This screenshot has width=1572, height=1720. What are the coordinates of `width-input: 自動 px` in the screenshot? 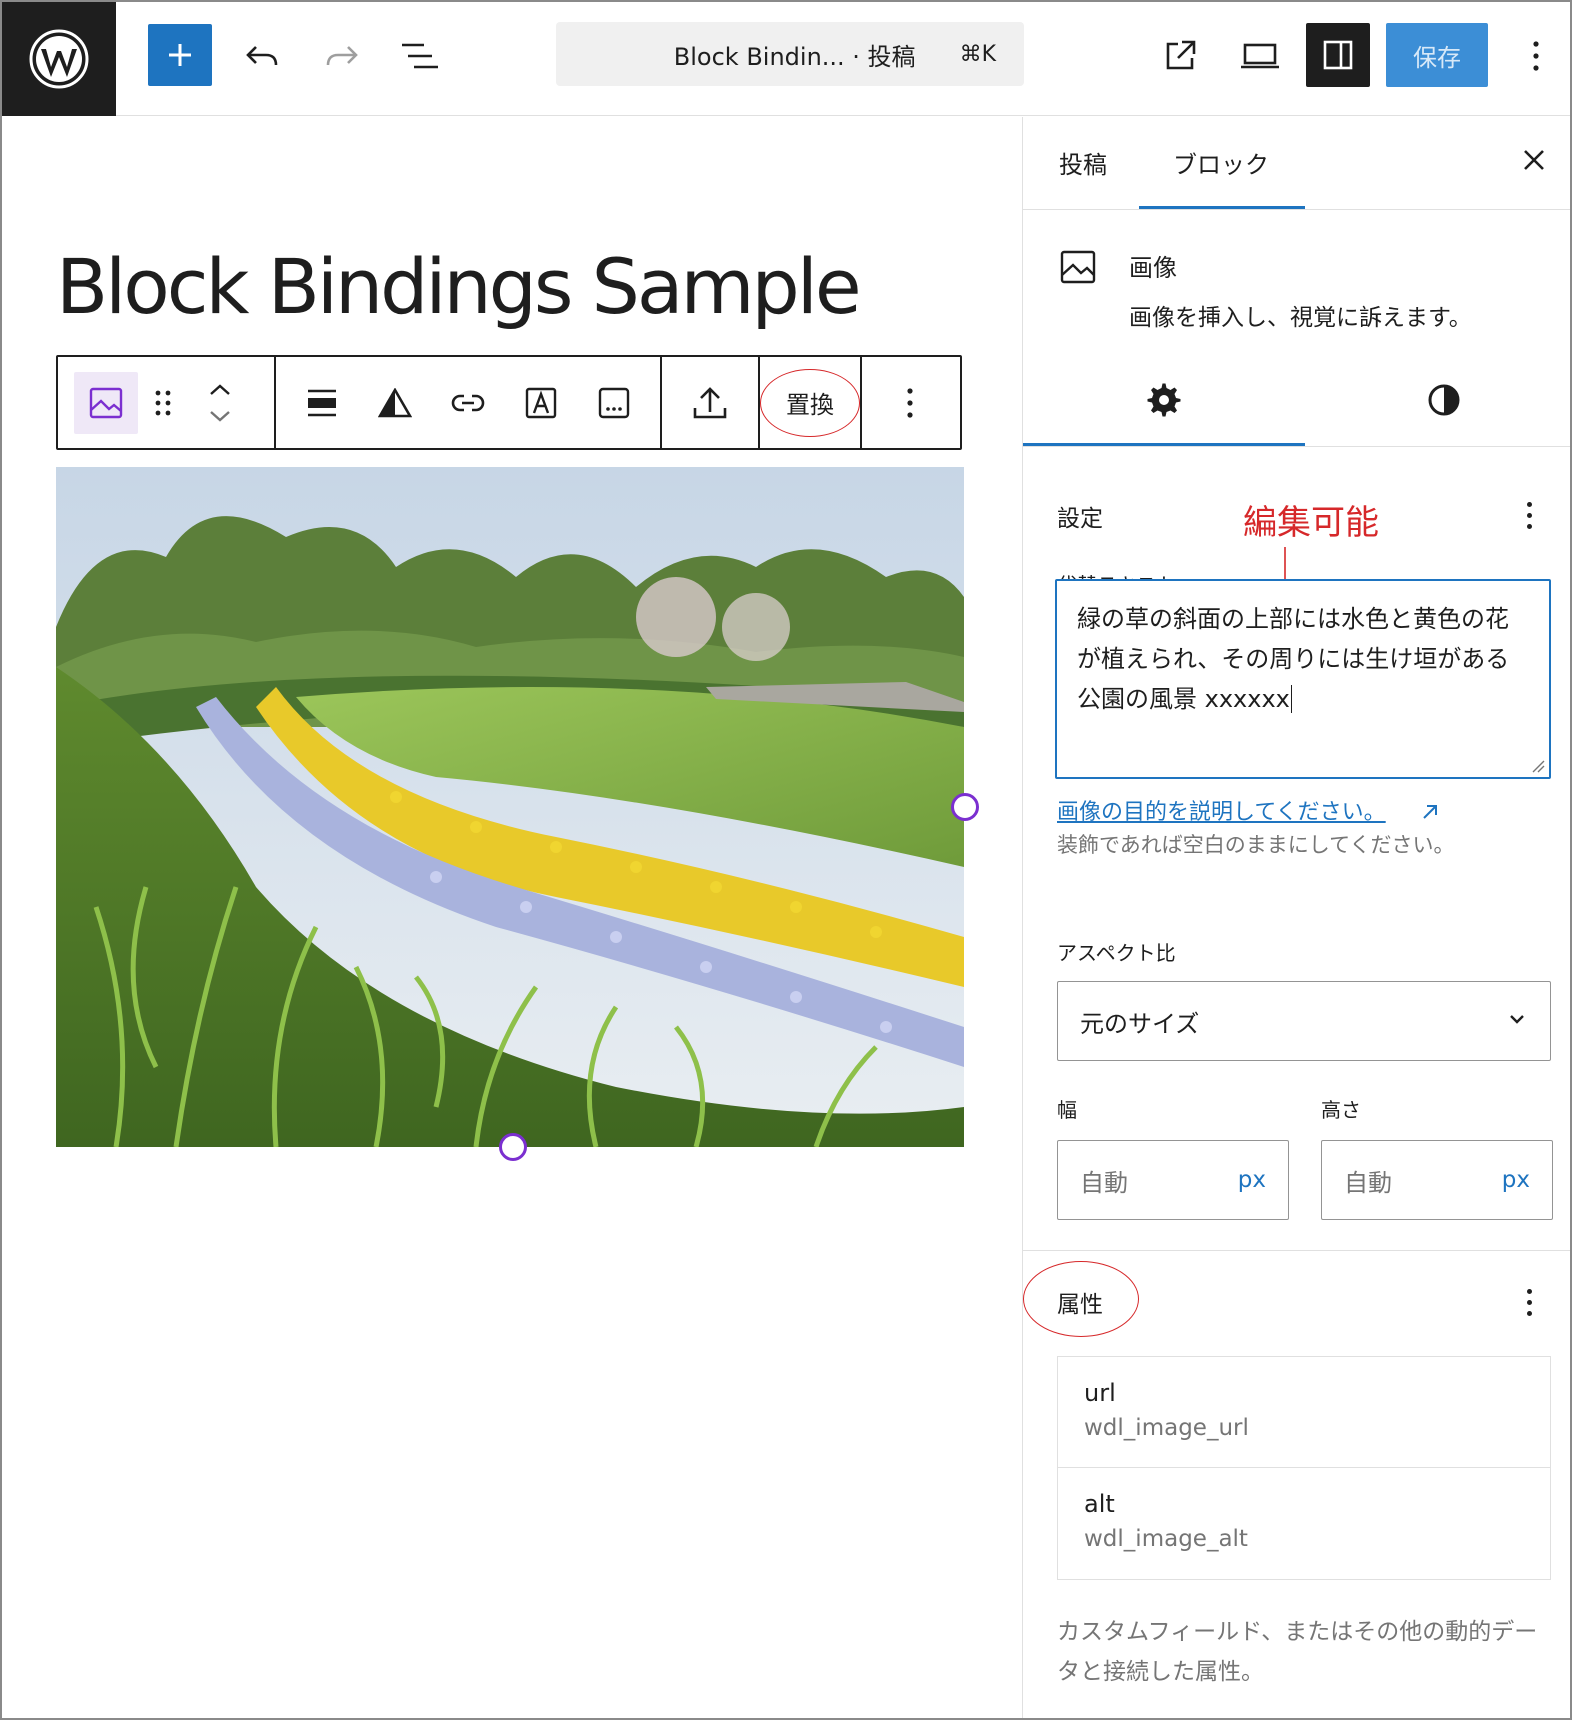 It's located at (1173, 1180).